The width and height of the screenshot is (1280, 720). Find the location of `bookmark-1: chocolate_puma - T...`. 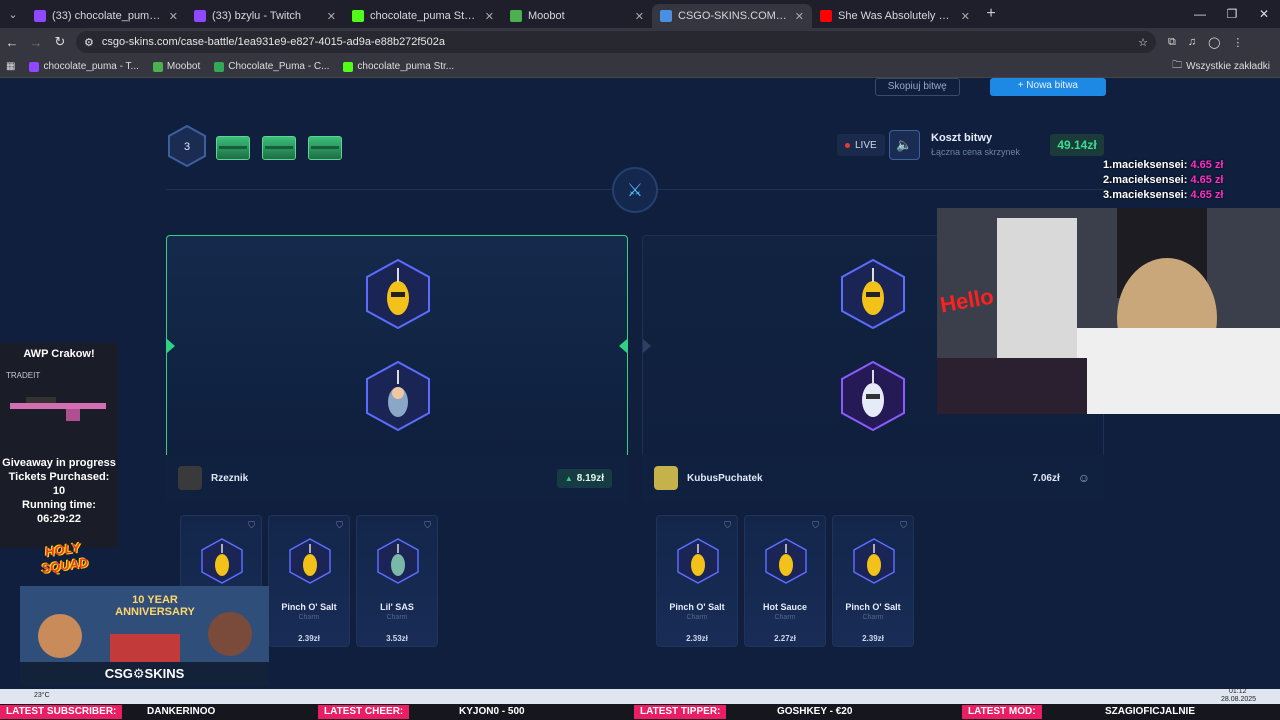

bookmark-1: chocolate_puma - T... is located at coordinates (84, 66).